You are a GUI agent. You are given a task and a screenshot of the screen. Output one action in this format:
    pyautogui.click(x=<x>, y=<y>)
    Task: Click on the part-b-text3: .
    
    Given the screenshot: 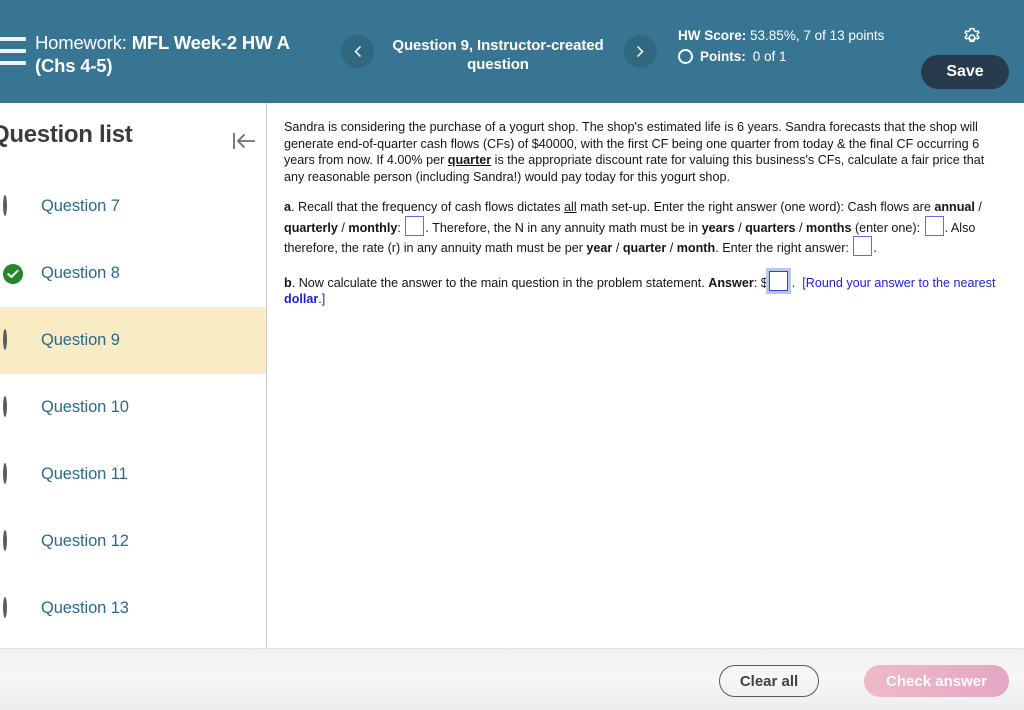 What is the action you would take?
    pyautogui.click(x=793, y=282)
    